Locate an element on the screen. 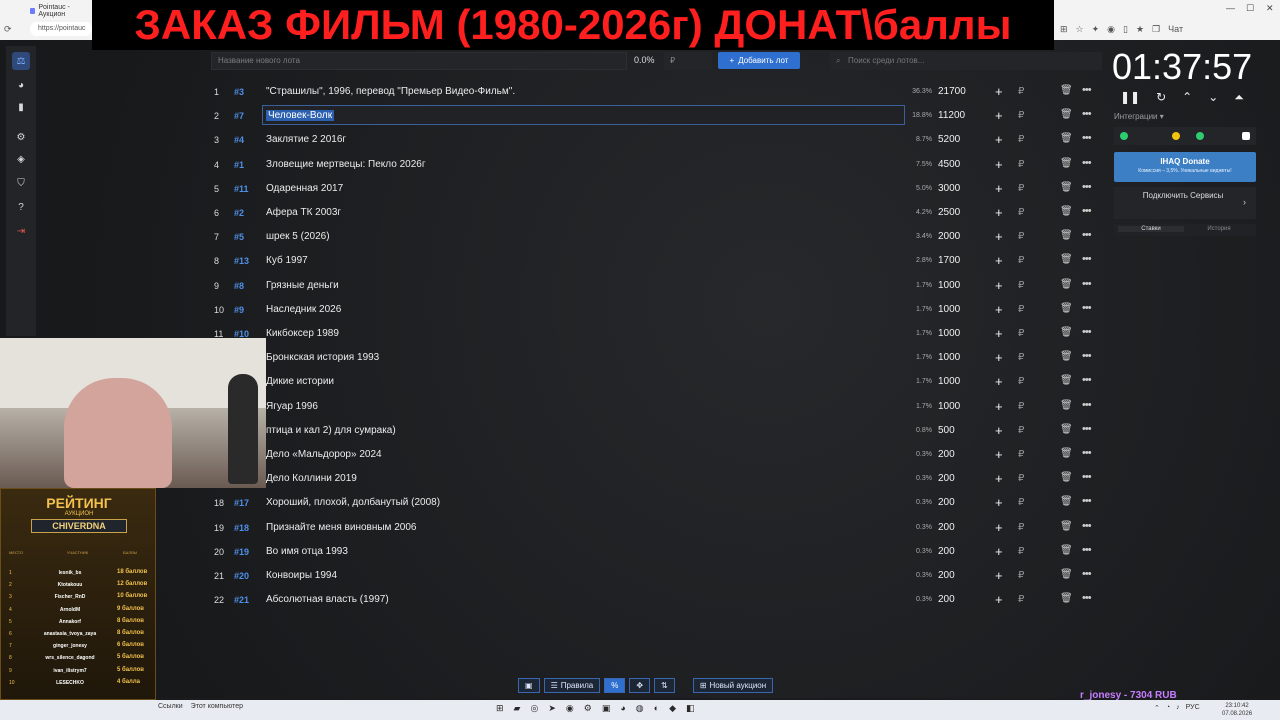 The width and height of the screenshot is (1280, 720). lot-name-edit-field is located at coordinates (583, 115).